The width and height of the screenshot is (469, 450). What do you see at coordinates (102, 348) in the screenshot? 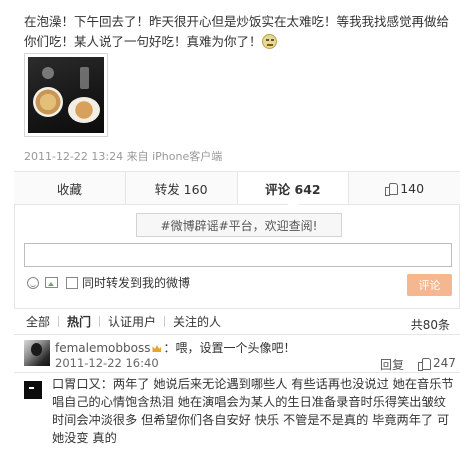
I see `comment-username: femalemobboss` at bounding box center [102, 348].